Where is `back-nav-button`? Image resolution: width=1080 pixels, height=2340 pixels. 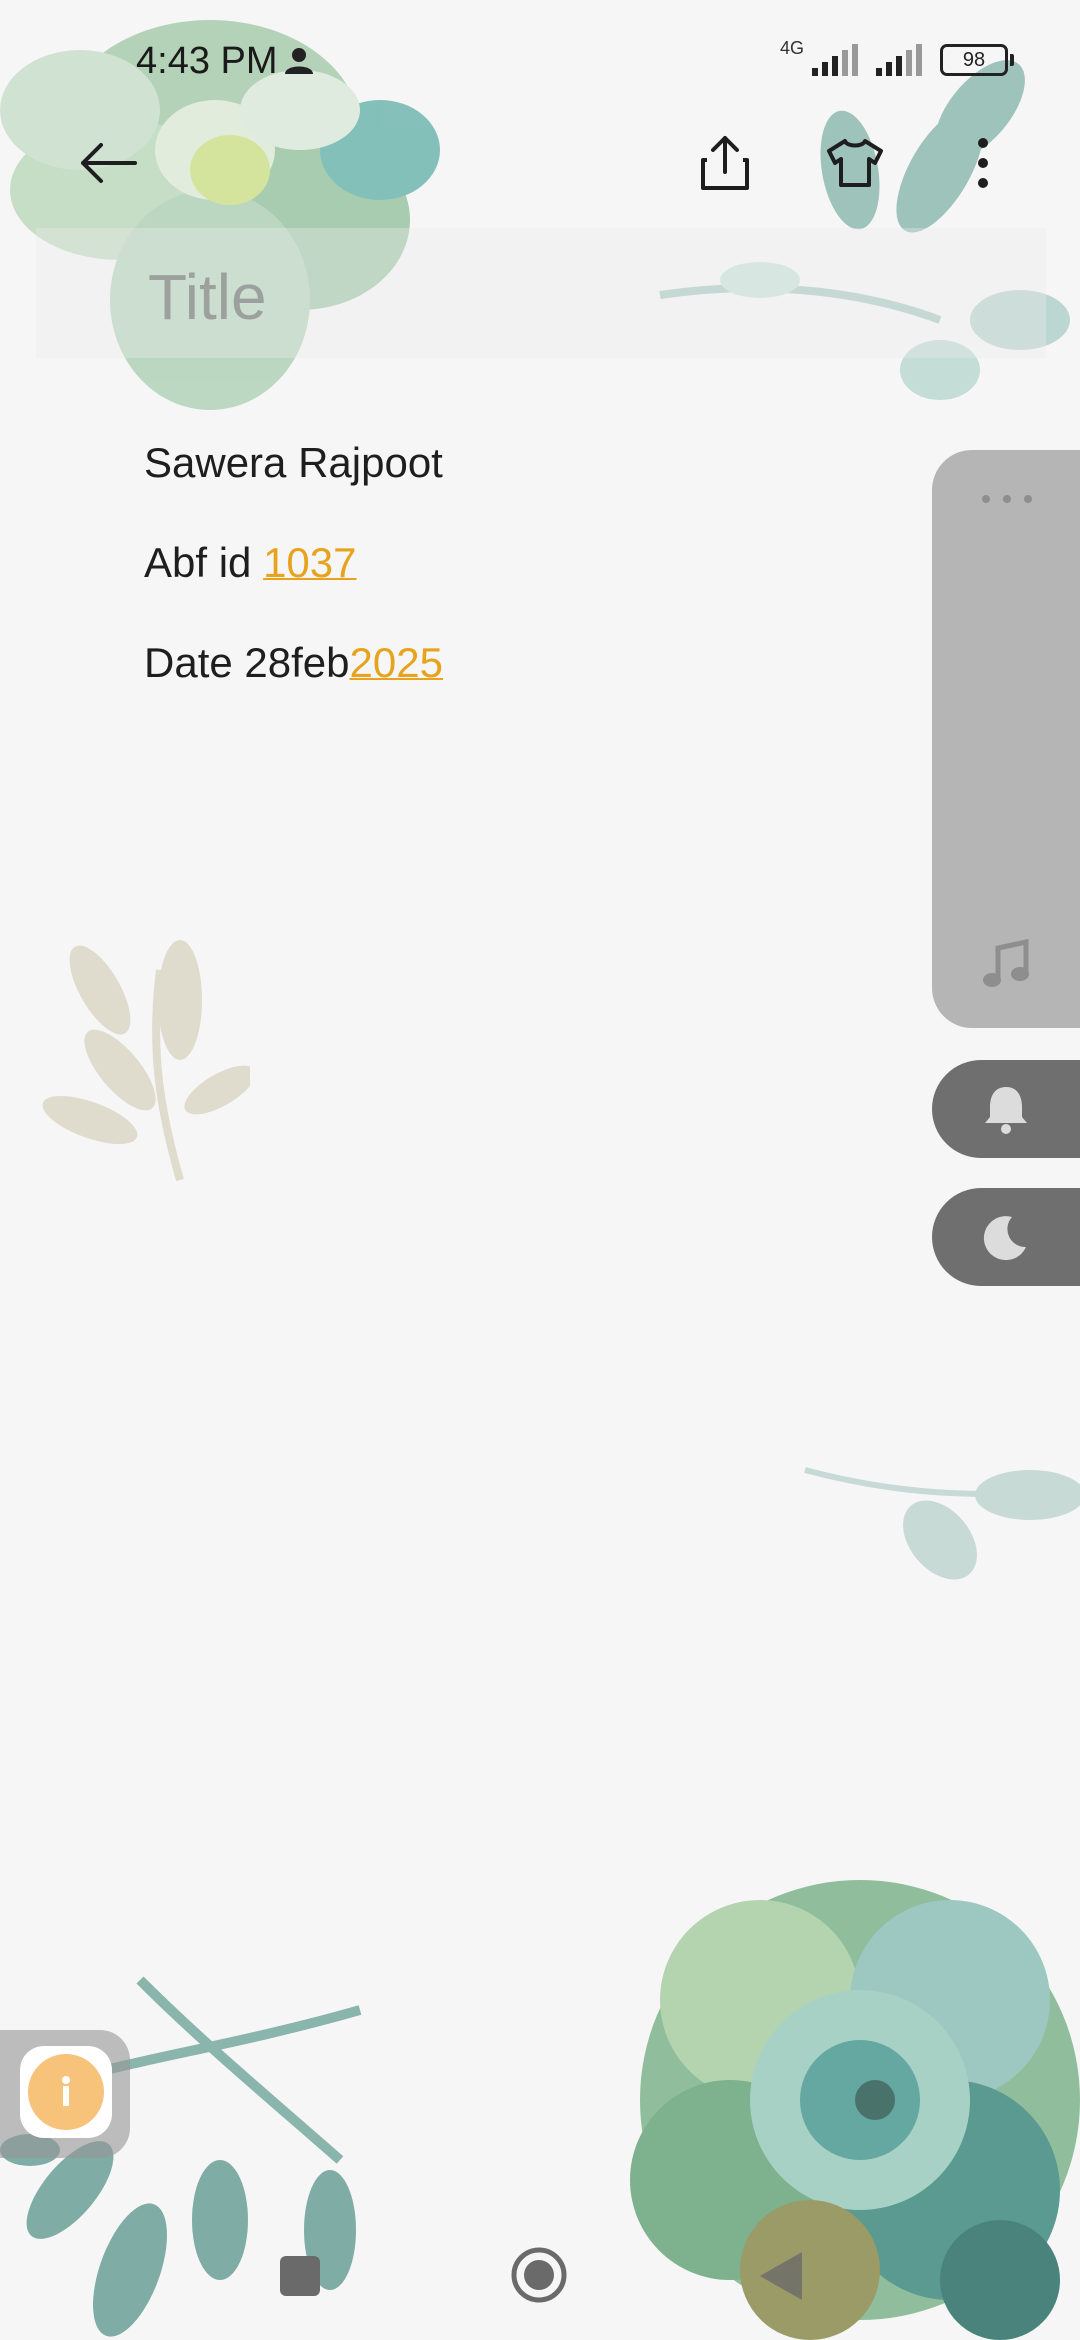 back-nav-button is located at coordinates (781, 2276).